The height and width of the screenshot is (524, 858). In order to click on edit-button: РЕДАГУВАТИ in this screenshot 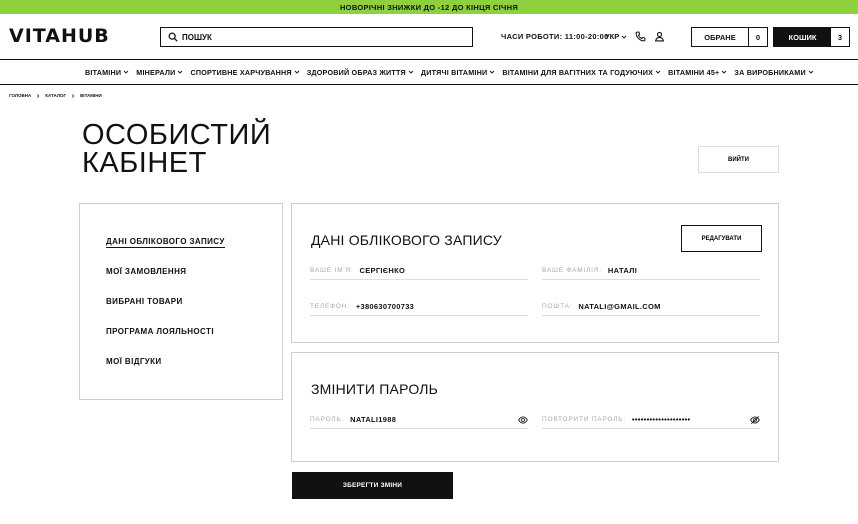, I will do `click(721, 238)`.